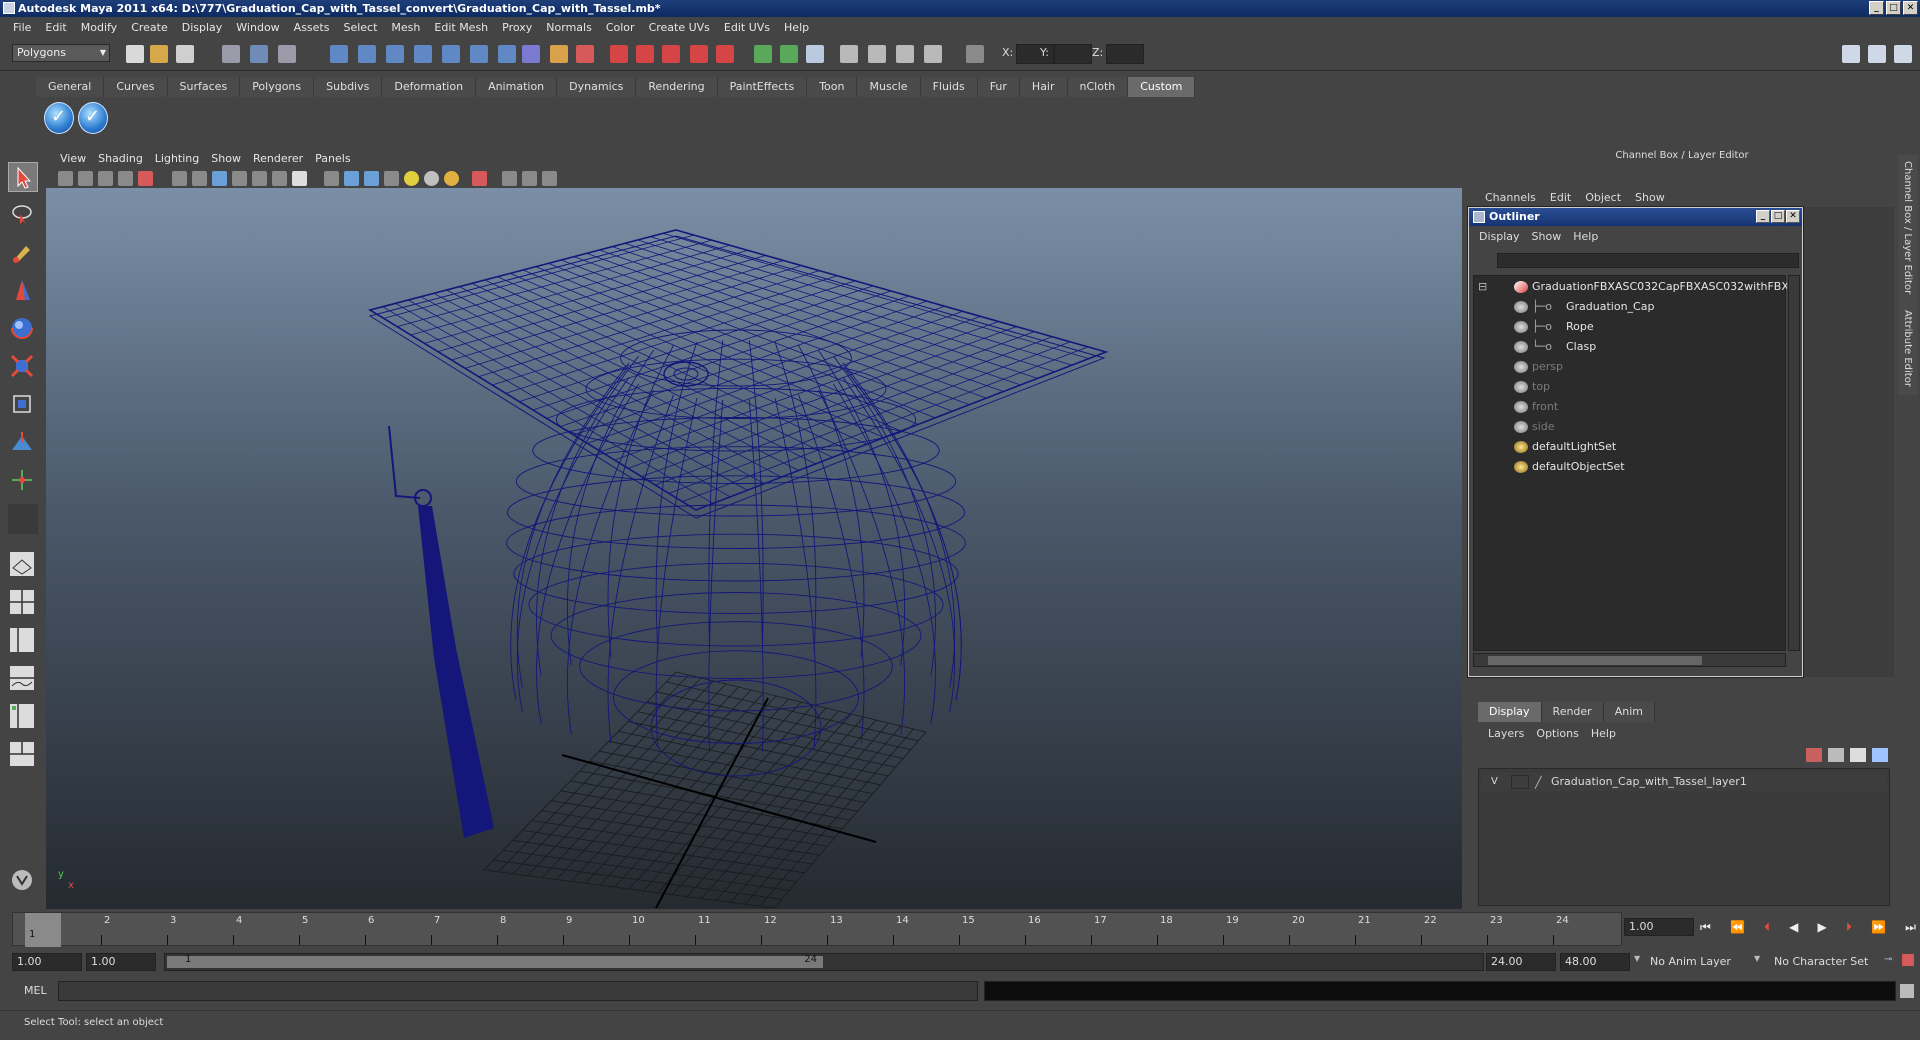 The width and height of the screenshot is (1920, 1040). I want to click on xray-joints-icon, so click(529, 178).